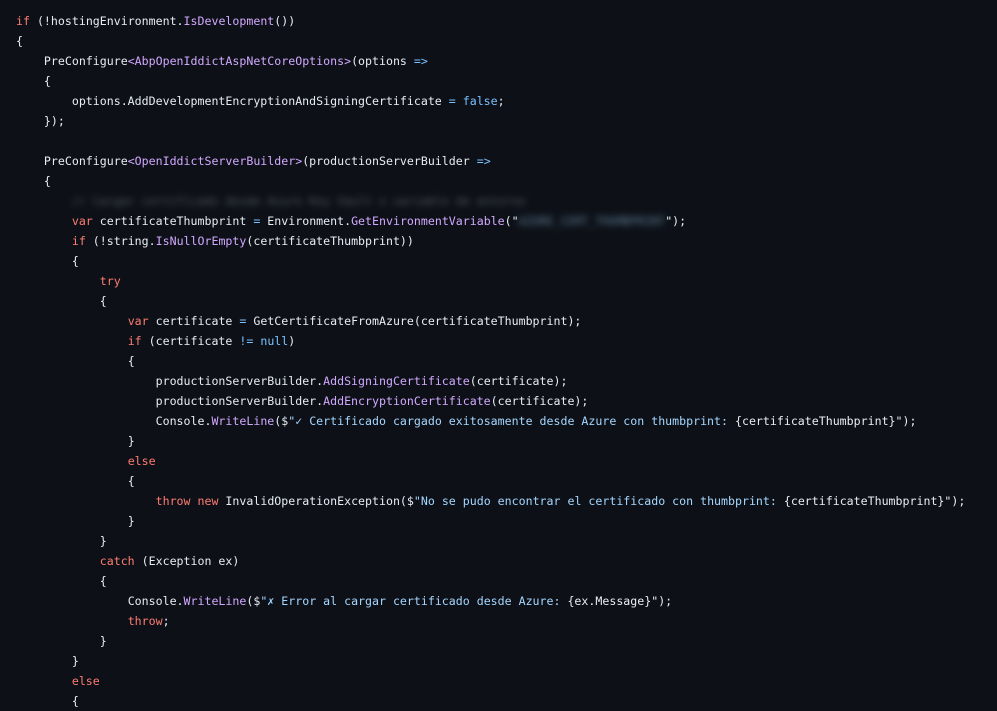 Image resolution: width=997 pixels, height=711 pixels. I want to click on code-text: (!string., so click(120, 241).